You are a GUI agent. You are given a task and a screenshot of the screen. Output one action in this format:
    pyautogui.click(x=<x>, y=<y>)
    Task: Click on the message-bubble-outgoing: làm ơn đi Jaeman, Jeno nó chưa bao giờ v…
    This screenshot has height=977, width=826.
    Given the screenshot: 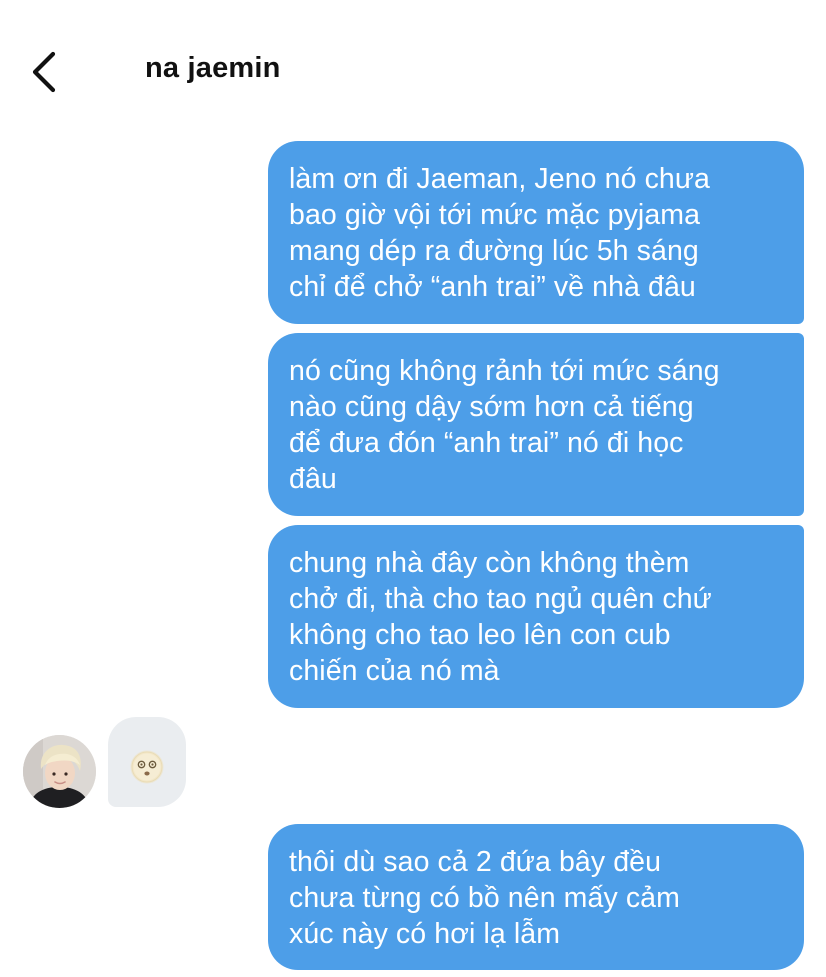 What is the action you would take?
    pyautogui.click(x=536, y=232)
    